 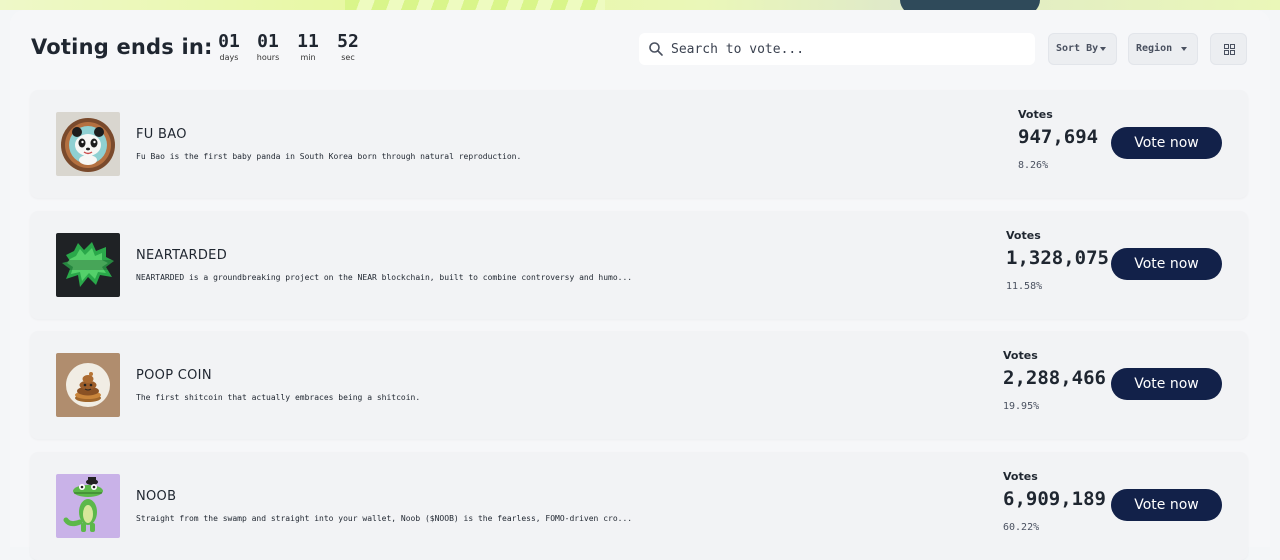 What do you see at coordinates (88, 144) in the screenshot?
I see `panda-coin-icon` at bounding box center [88, 144].